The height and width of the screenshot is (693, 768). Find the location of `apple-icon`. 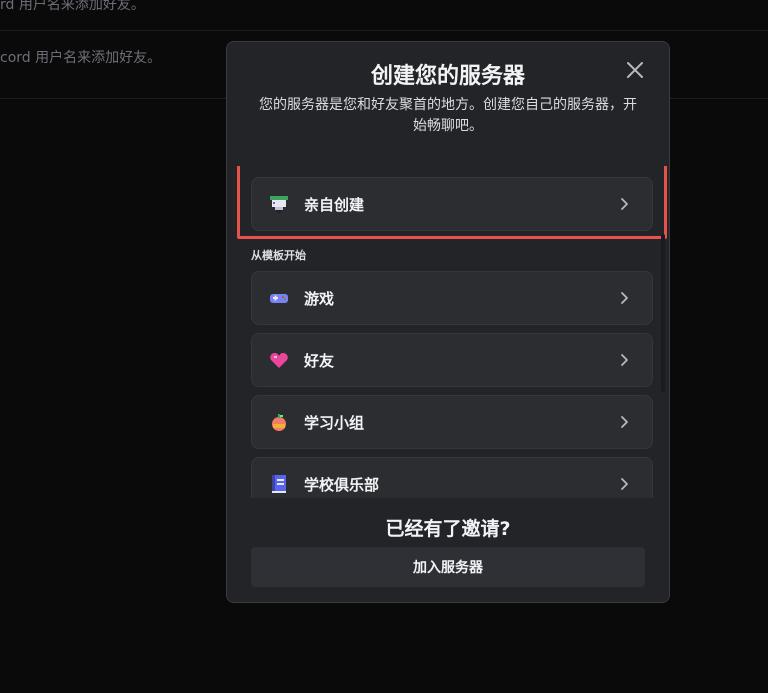

apple-icon is located at coordinates (279, 422).